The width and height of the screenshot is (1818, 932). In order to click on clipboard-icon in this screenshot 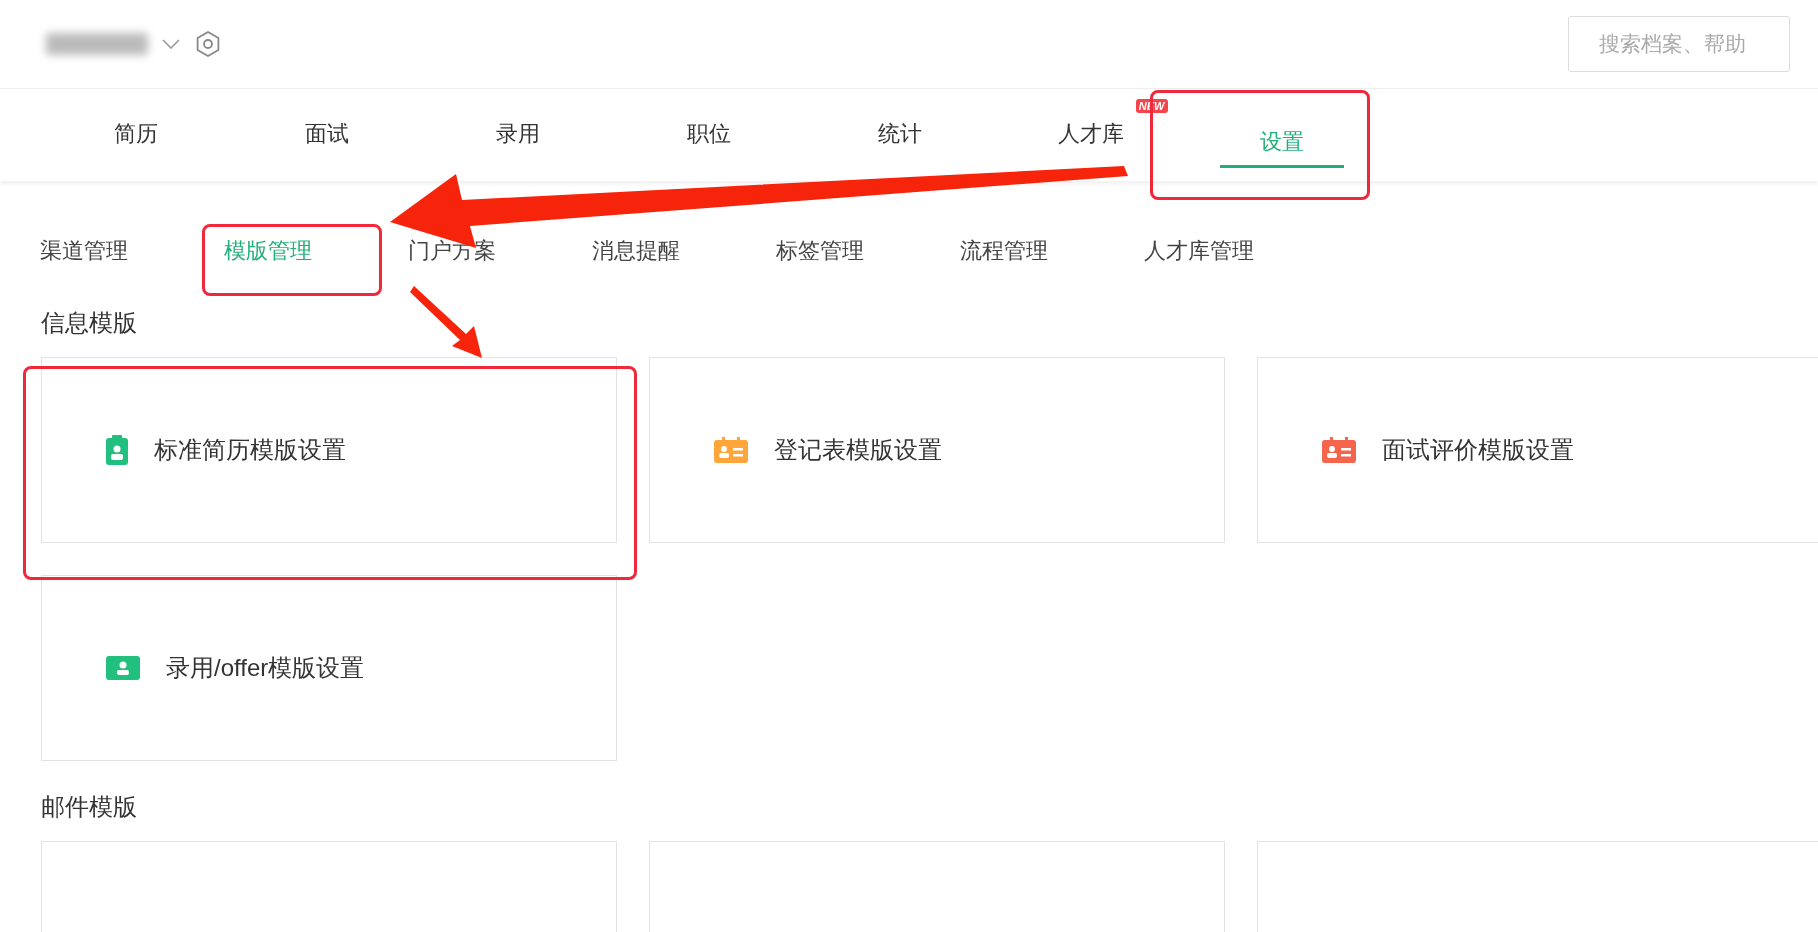, I will do `click(117, 450)`.